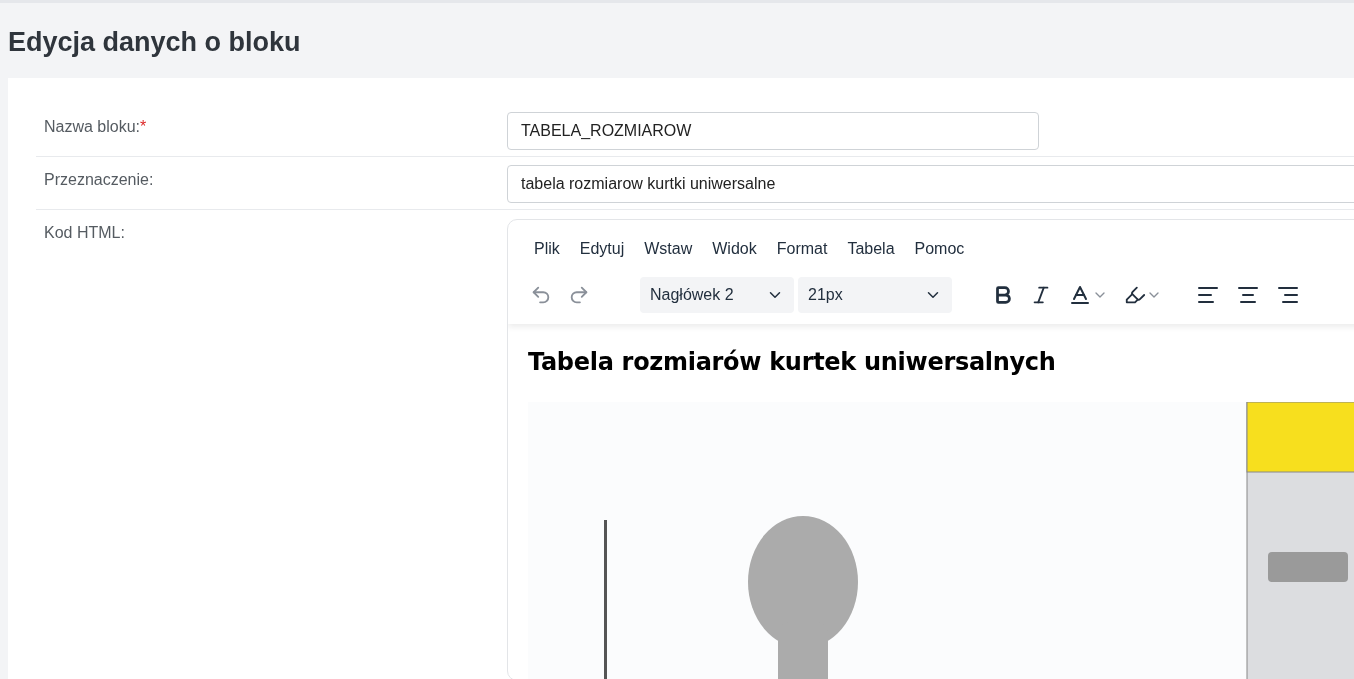 This screenshot has width=1354, height=679. What do you see at coordinates (85, 233) in the screenshot?
I see `field-label: Kod HTML:` at bounding box center [85, 233].